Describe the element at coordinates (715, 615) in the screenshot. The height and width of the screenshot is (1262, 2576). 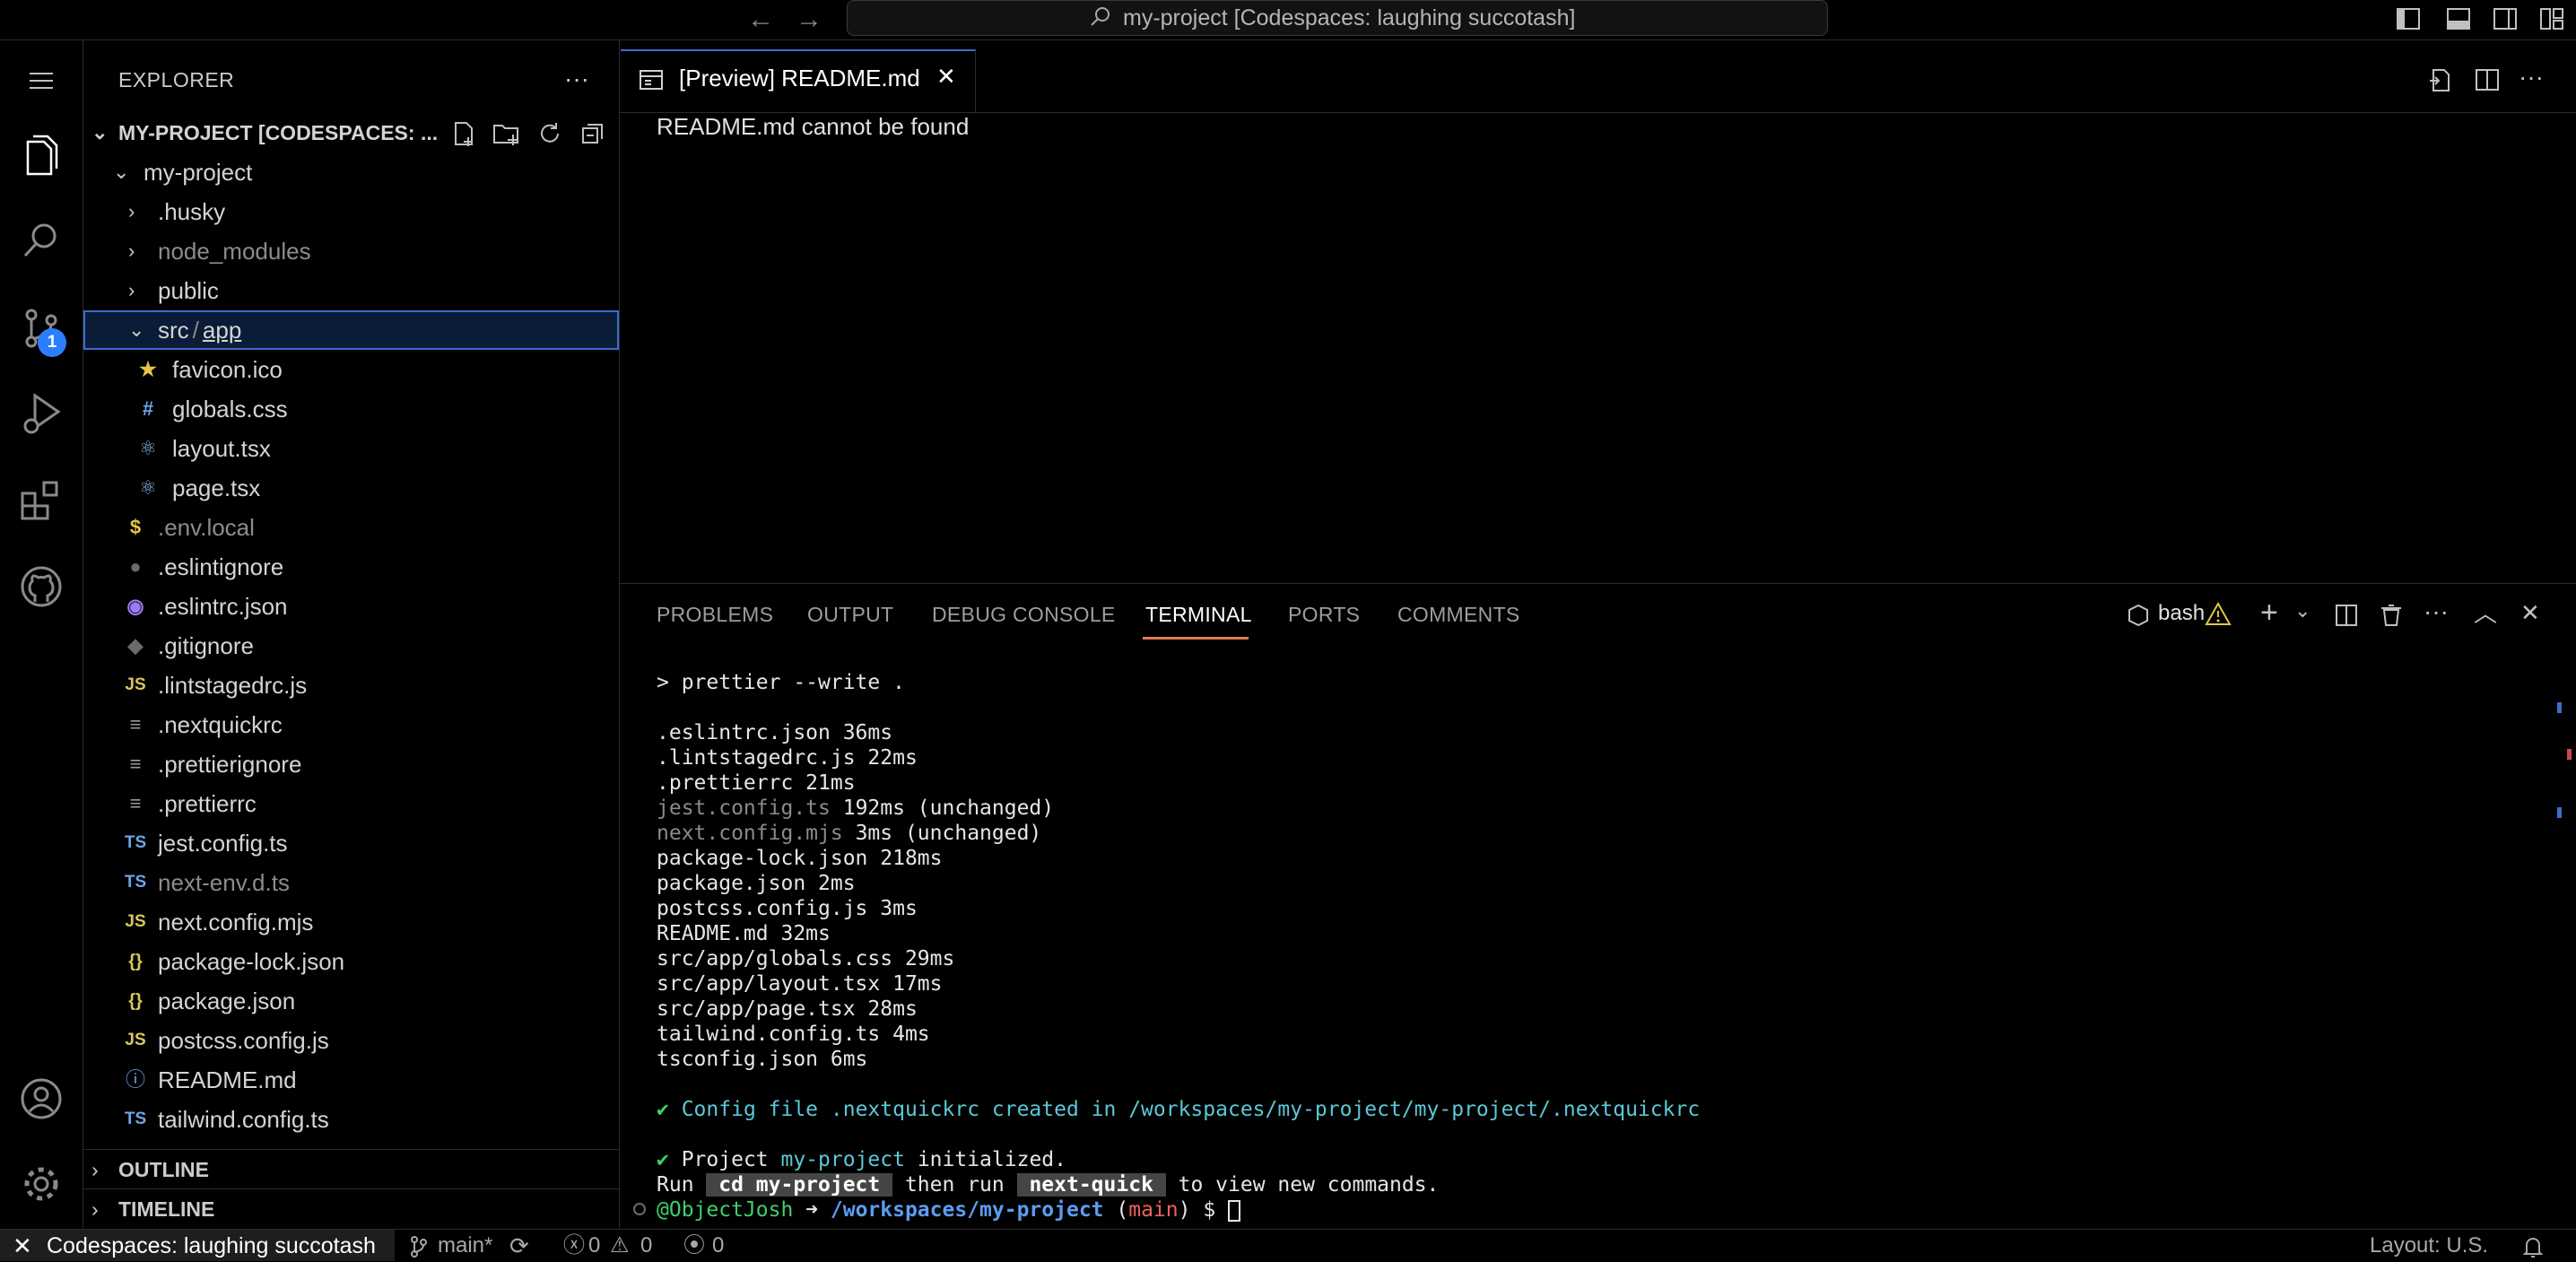
I see `tab-problems: PROBLEMS` at that location.